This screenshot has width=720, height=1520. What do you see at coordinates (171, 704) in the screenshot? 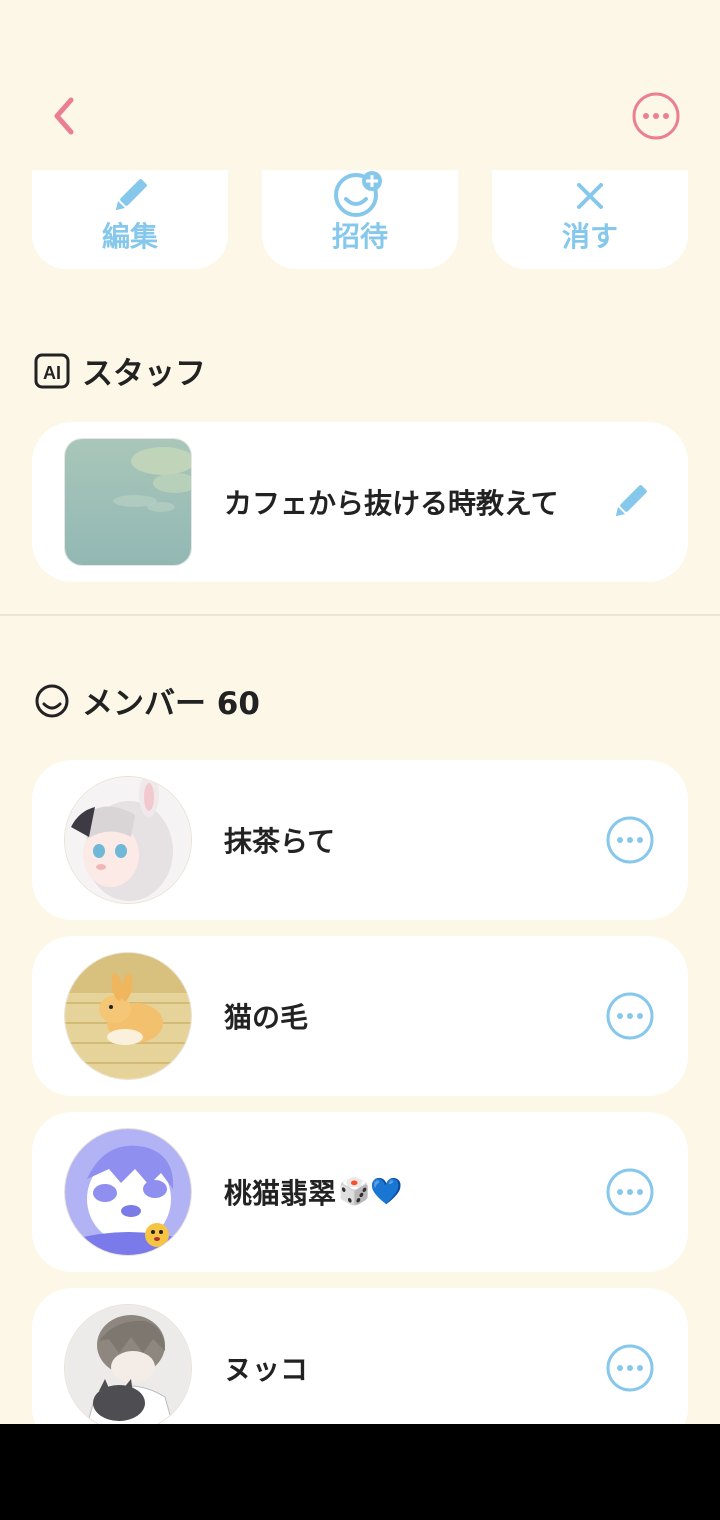
I see `members-title-text: メンバー 60` at bounding box center [171, 704].